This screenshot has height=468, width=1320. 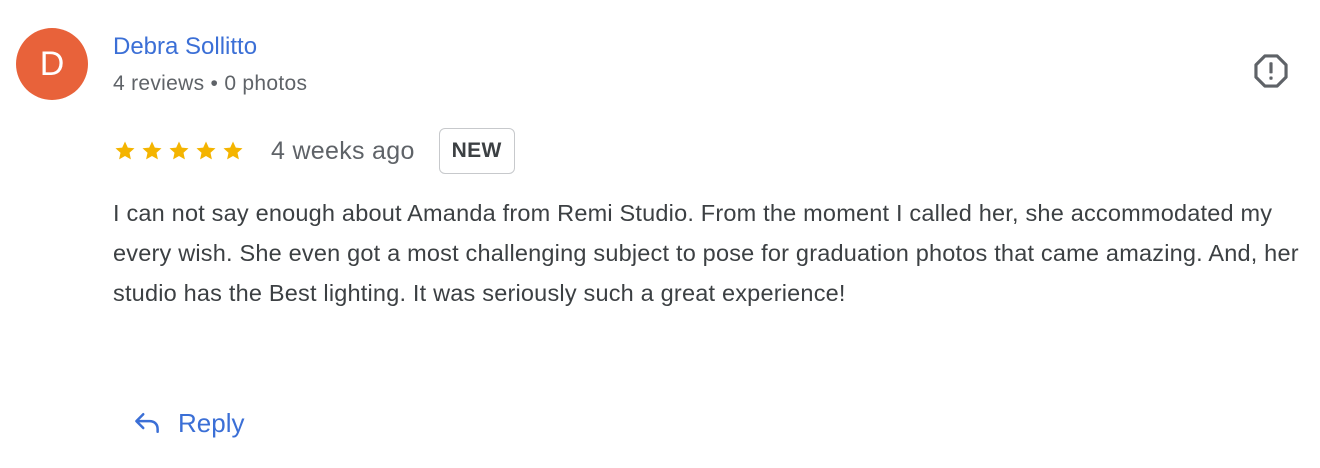 I want to click on reply-arrow-icon, so click(x=147, y=423).